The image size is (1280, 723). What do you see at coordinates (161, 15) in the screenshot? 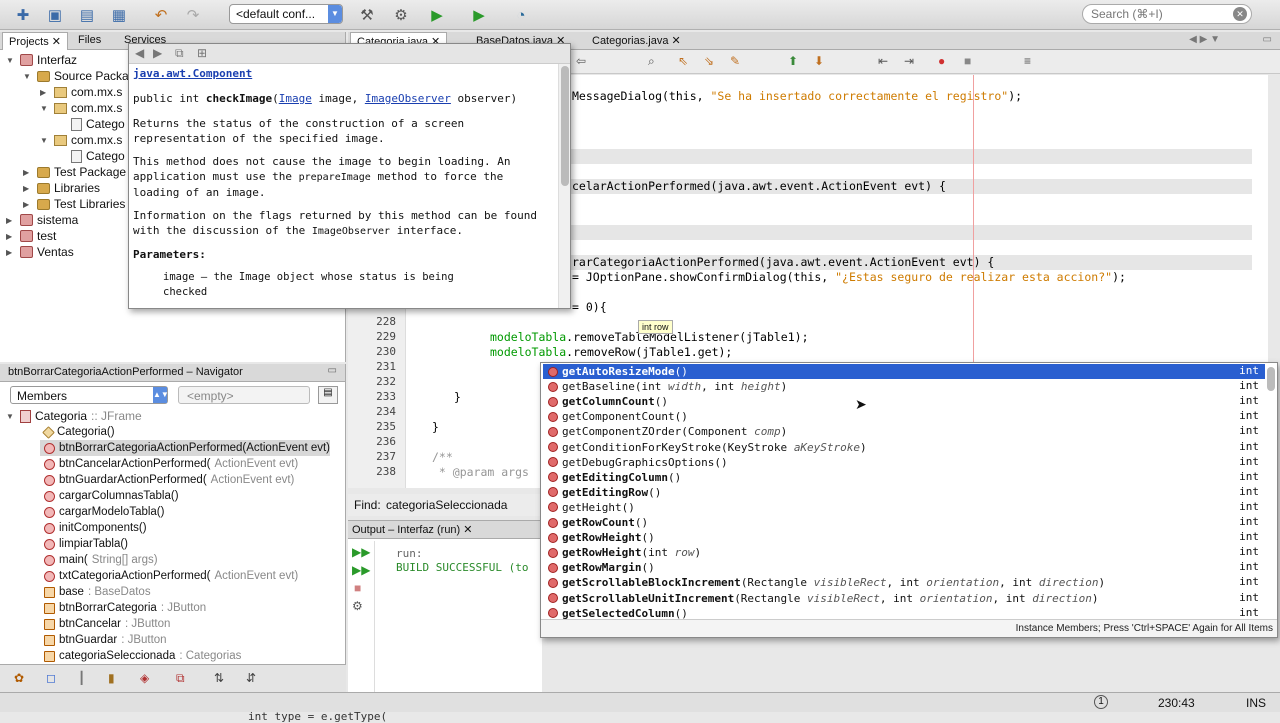
I see `undo-icon: ↶` at bounding box center [161, 15].